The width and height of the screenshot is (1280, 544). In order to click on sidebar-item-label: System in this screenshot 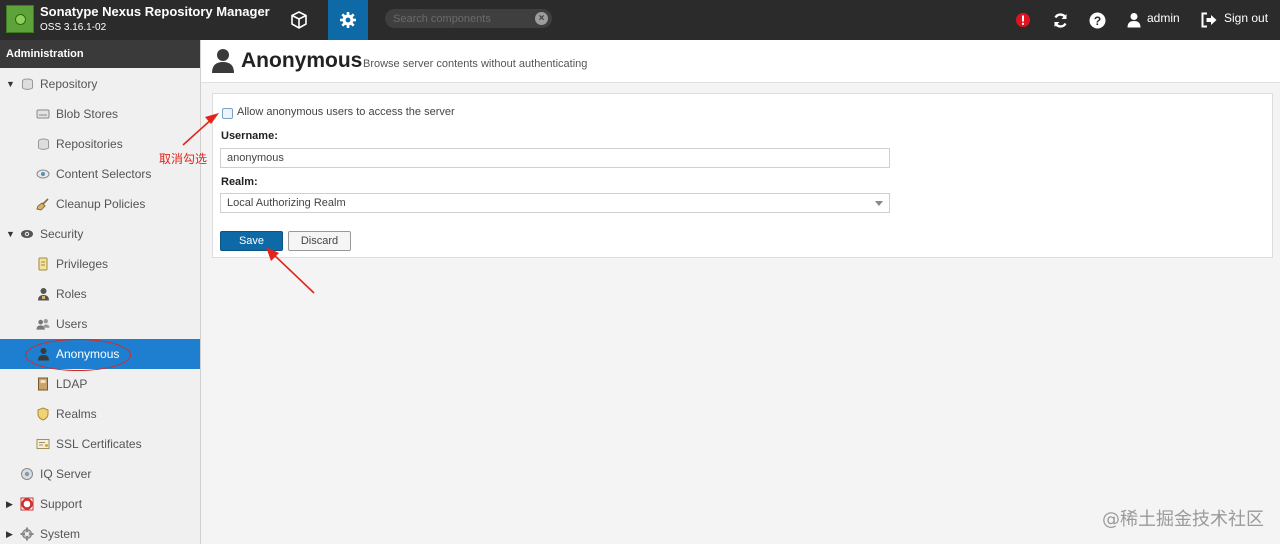, I will do `click(60, 534)`.